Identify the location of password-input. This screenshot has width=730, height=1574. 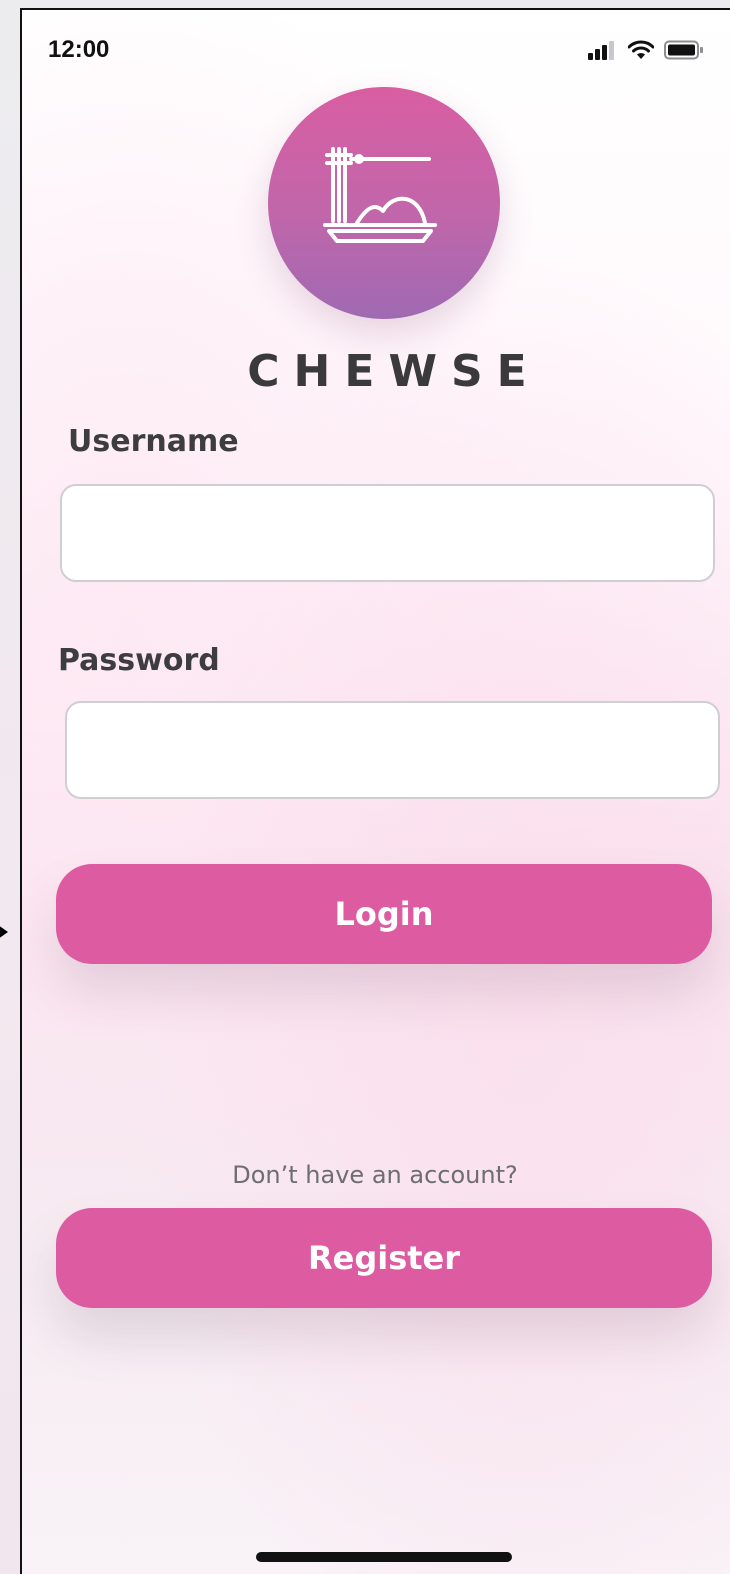
(392, 750).